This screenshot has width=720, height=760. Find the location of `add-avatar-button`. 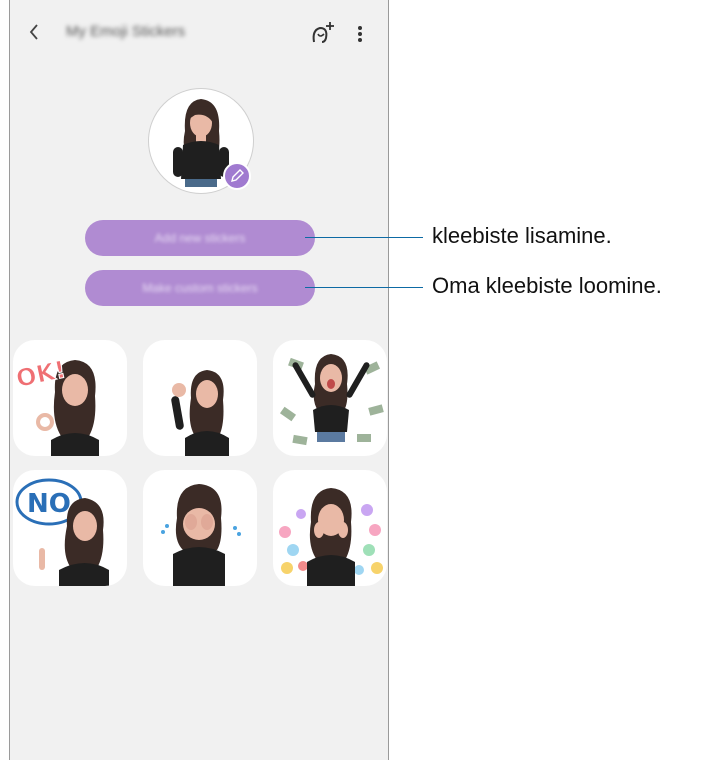

add-avatar-button is located at coordinates (322, 34).